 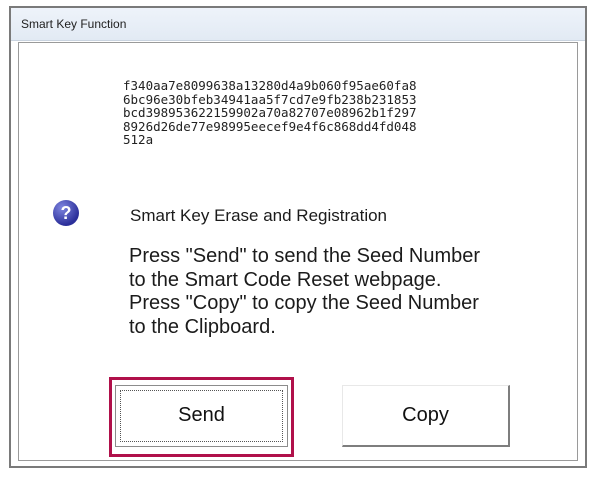 What do you see at coordinates (201, 416) in the screenshot?
I see `send-button: Send` at bounding box center [201, 416].